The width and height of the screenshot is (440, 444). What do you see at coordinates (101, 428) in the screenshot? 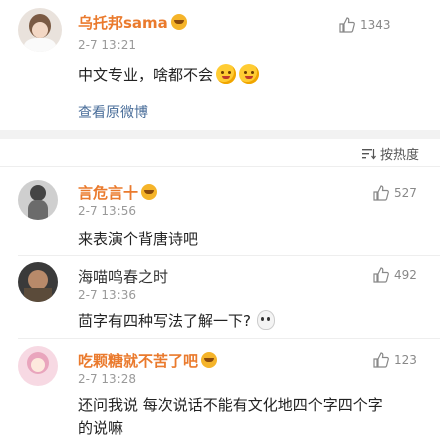
I see `comment-text-line-2: 的说嘛` at bounding box center [101, 428].